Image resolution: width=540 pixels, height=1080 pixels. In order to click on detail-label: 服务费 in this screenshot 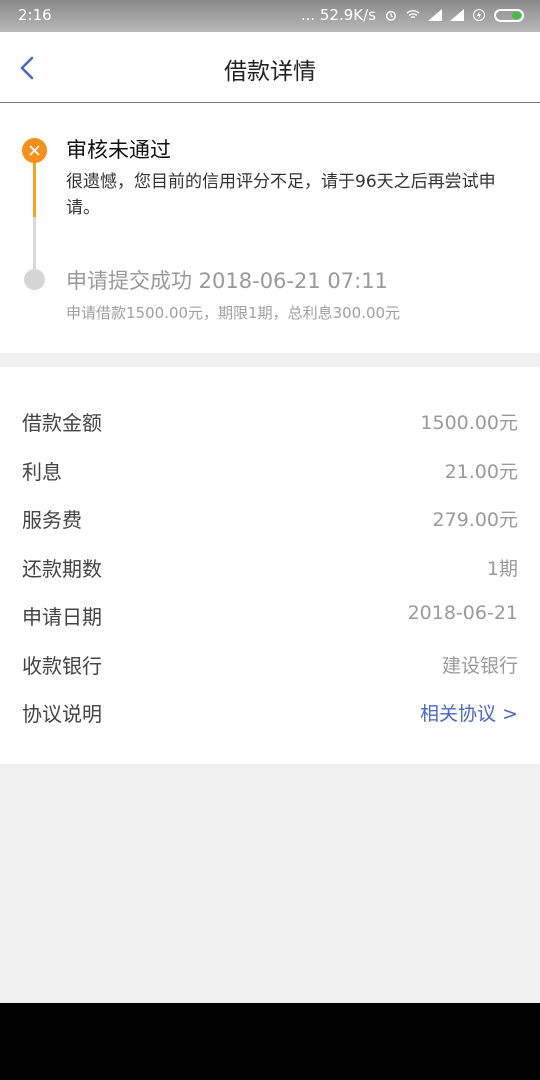, I will do `click(52, 520)`.